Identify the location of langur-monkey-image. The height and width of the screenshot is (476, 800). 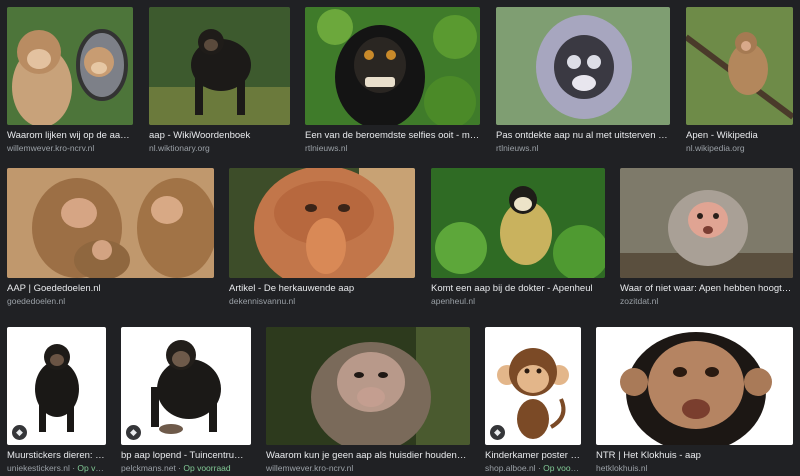
(583, 66).